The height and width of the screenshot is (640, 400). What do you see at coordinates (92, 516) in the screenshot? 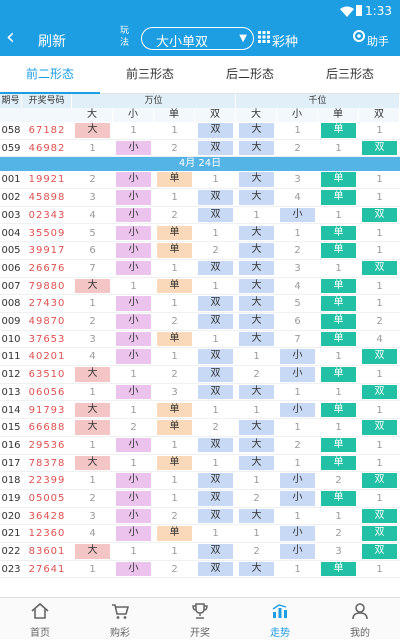
I see `miss-count-cell: 3` at bounding box center [92, 516].